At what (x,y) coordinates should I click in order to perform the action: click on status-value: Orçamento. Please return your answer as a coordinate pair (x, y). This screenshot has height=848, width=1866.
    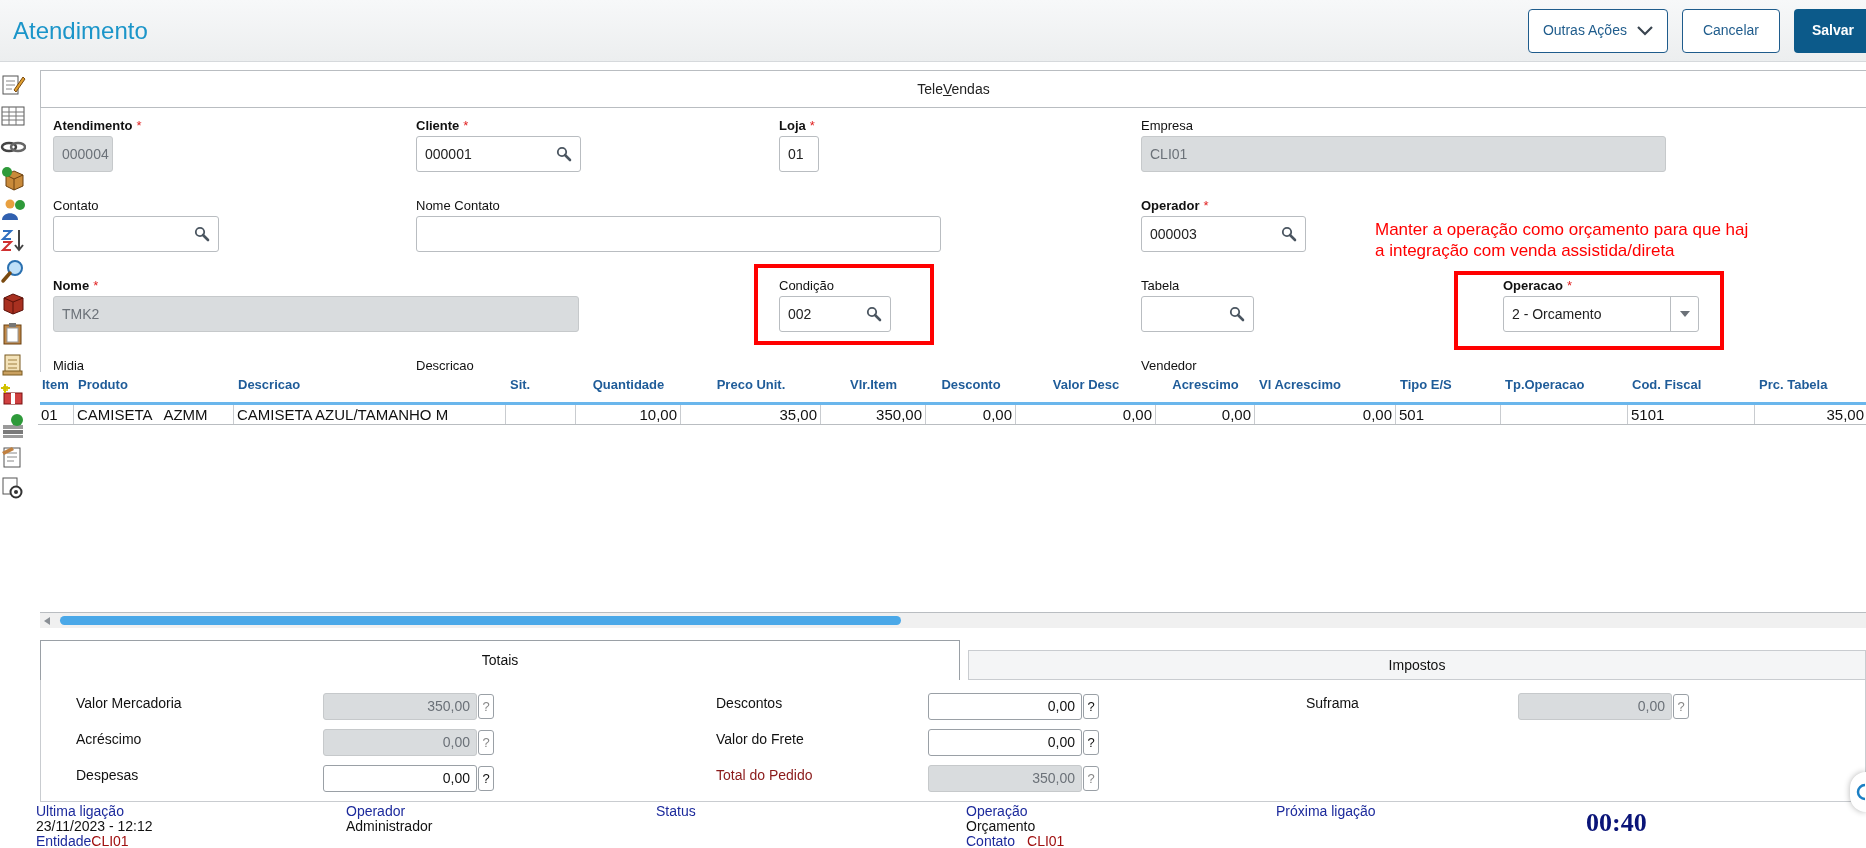
    Looking at the image, I should click on (1001, 826).